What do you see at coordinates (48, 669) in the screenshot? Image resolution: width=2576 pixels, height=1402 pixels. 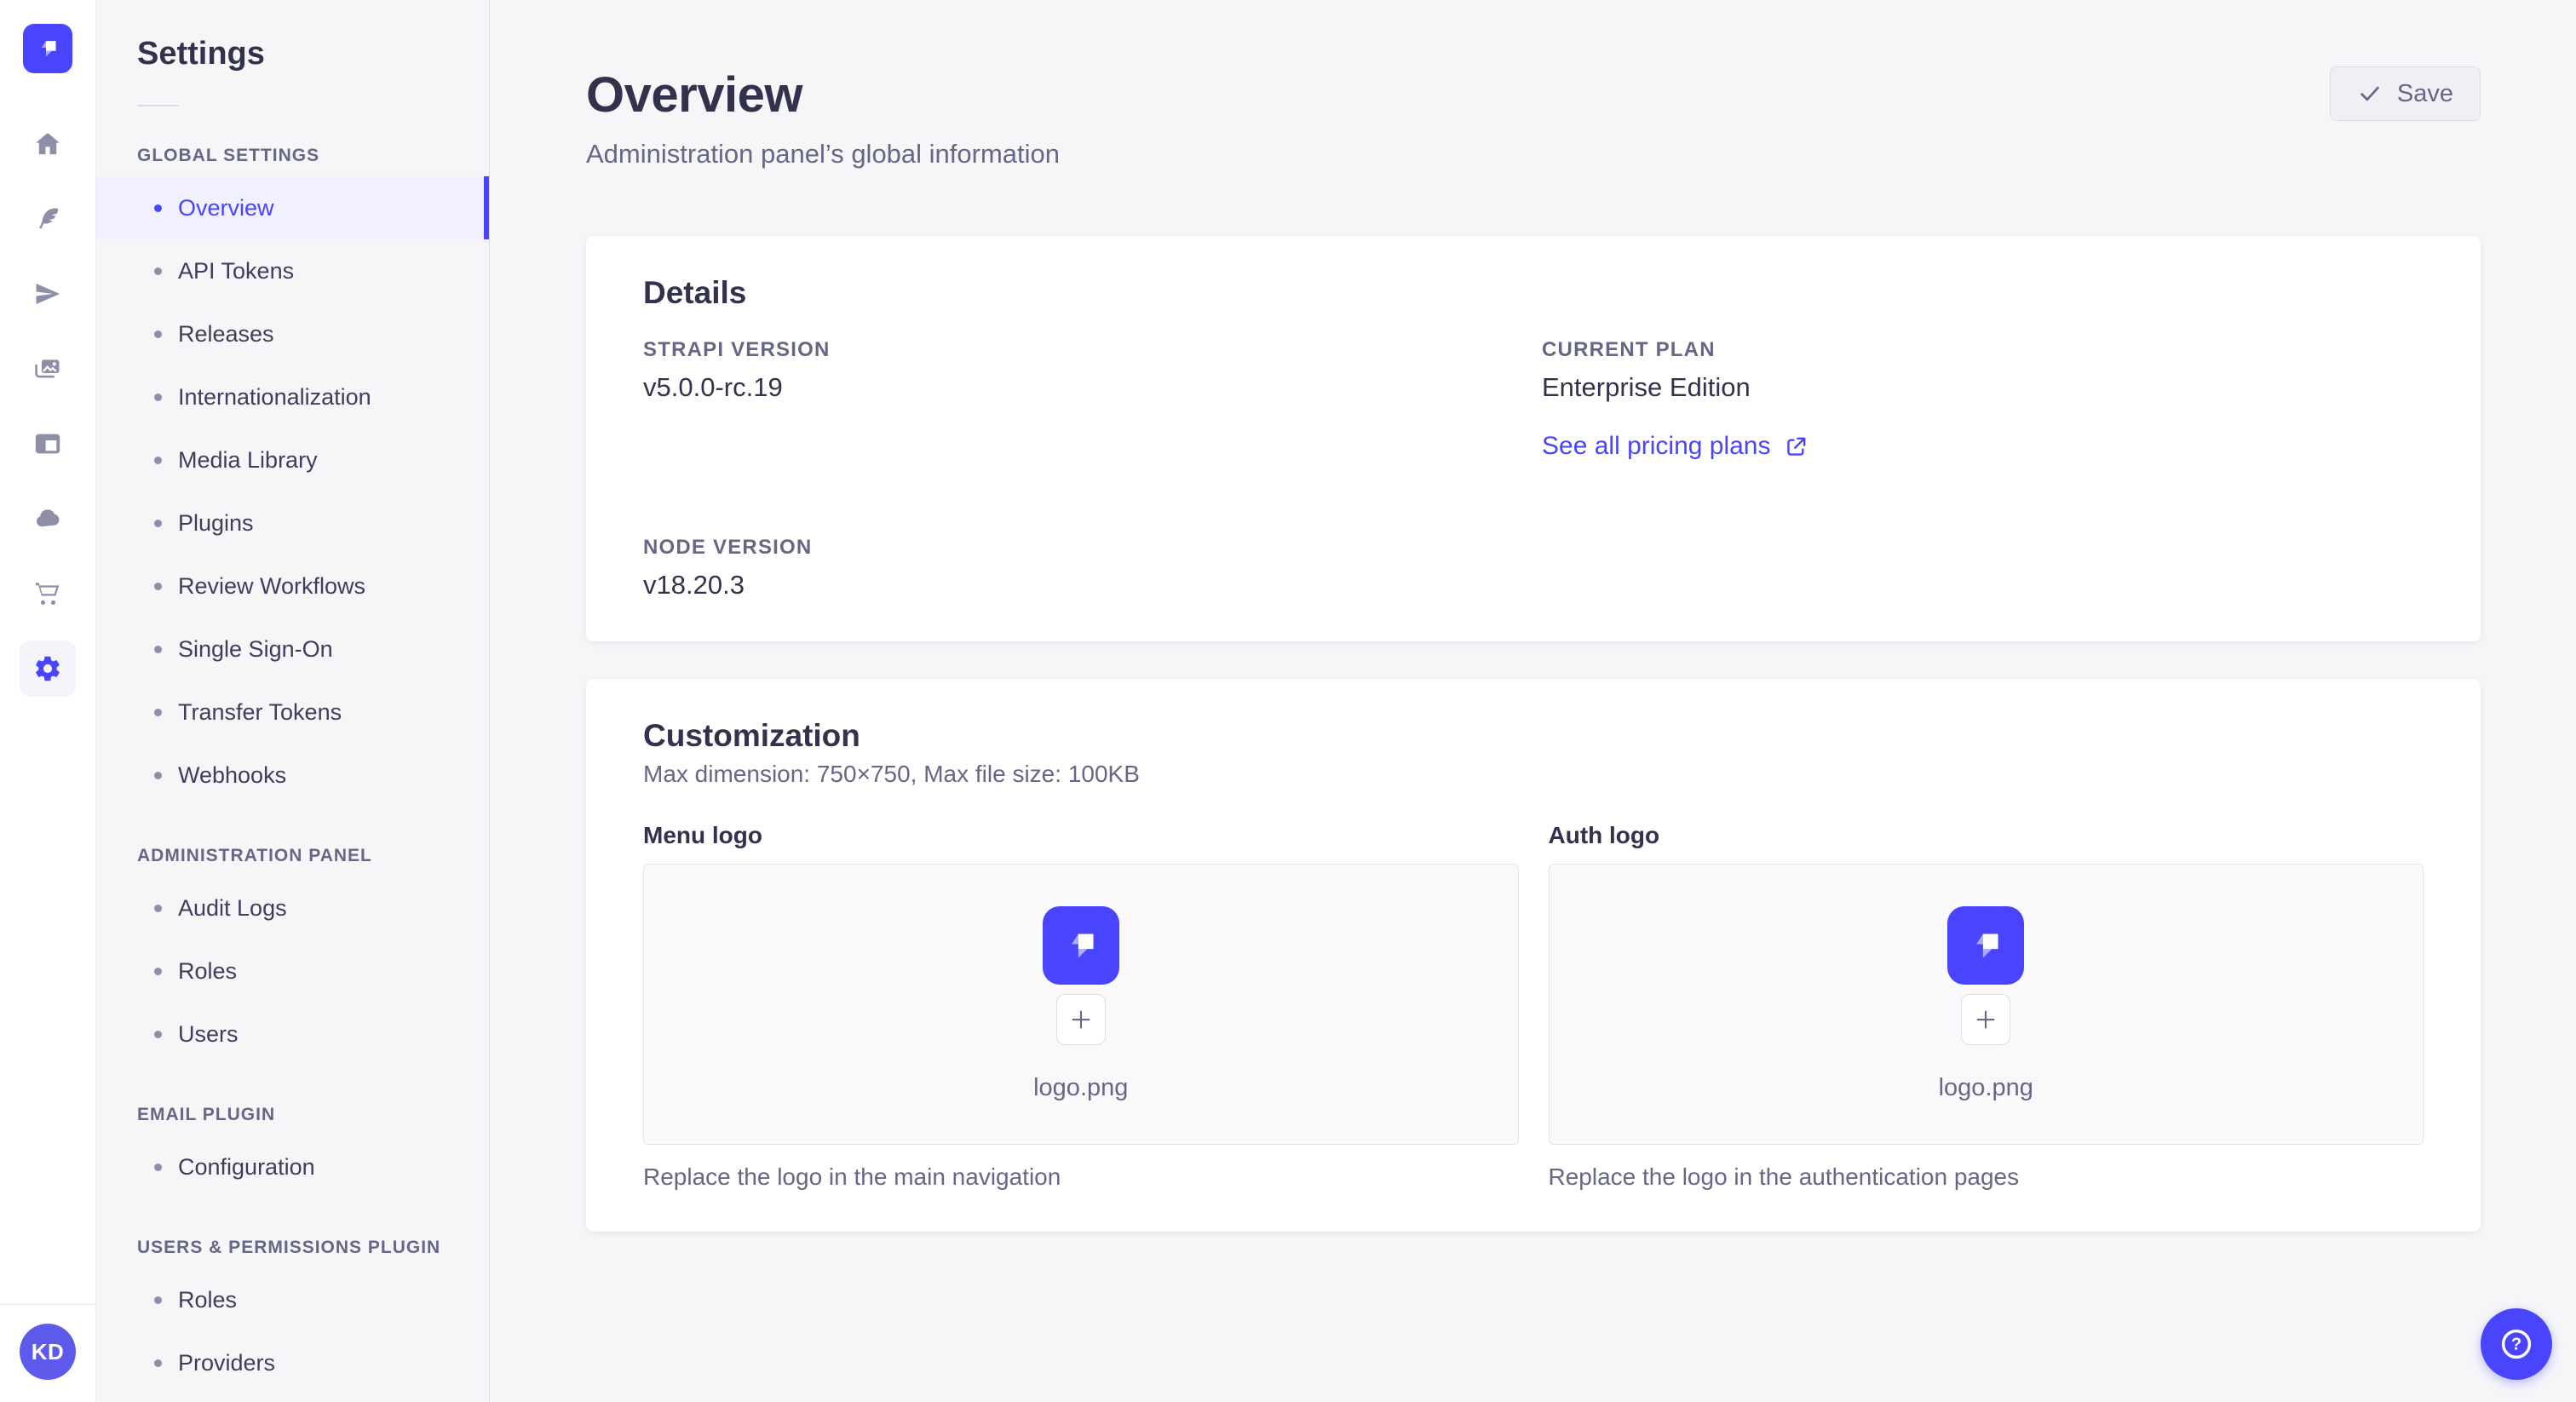 I see `gear-icon` at bounding box center [48, 669].